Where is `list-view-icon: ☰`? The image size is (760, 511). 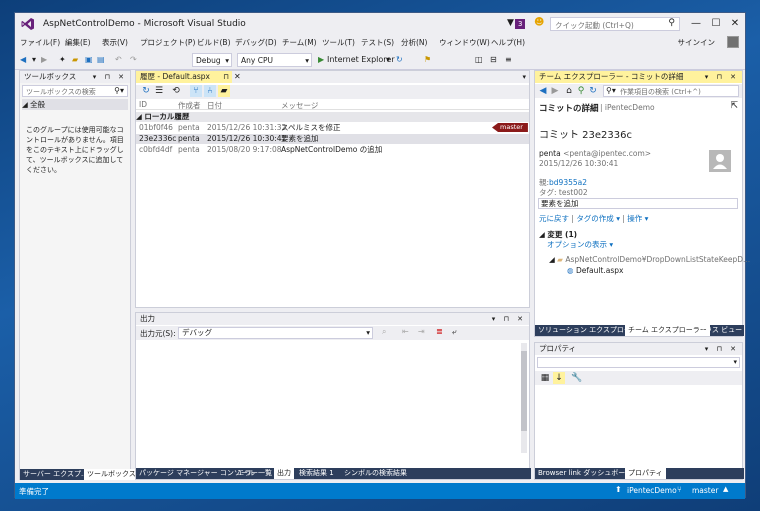
list-view-icon: ☰ is located at coordinates (159, 91).